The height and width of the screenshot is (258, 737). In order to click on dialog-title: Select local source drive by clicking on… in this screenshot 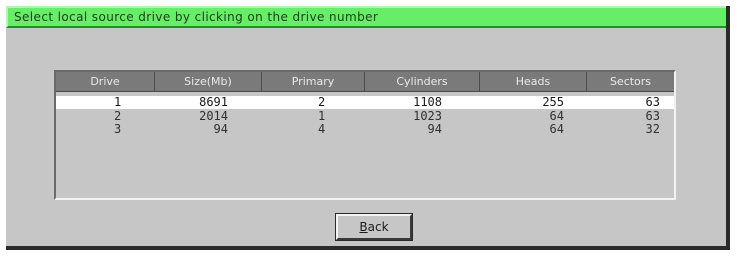, I will do `click(196, 17)`.